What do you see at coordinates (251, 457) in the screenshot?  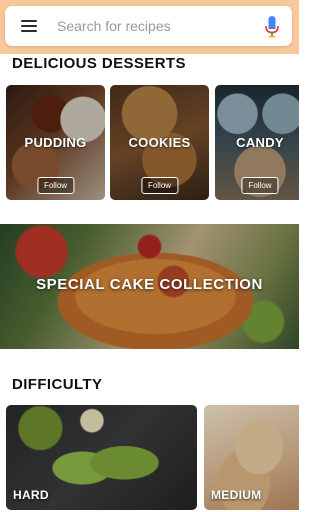 I see `difficulty-card-medium: MEDIUM` at bounding box center [251, 457].